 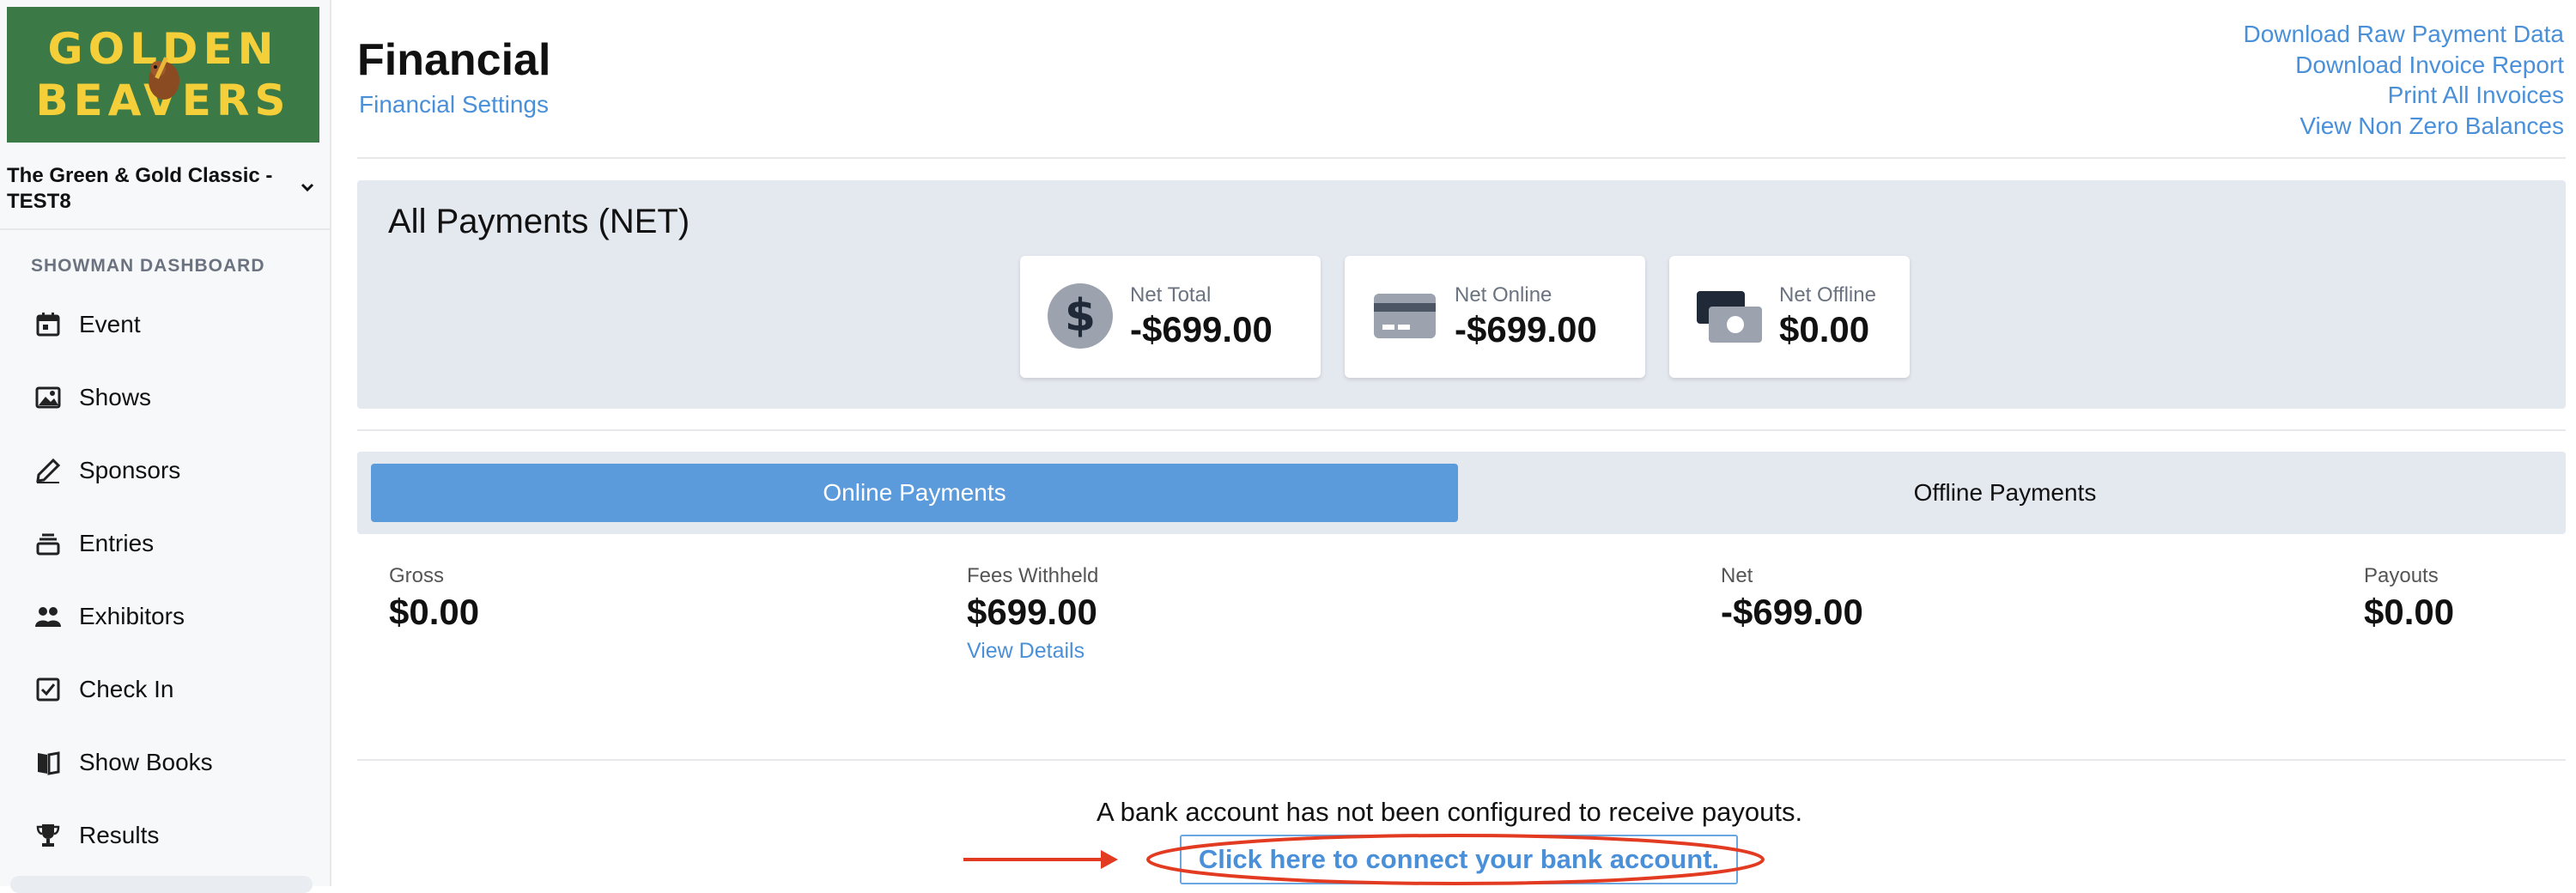 What do you see at coordinates (1526, 329) in the screenshot?
I see `net-online-value: -$699.00` at bounding box center [1526, 329].